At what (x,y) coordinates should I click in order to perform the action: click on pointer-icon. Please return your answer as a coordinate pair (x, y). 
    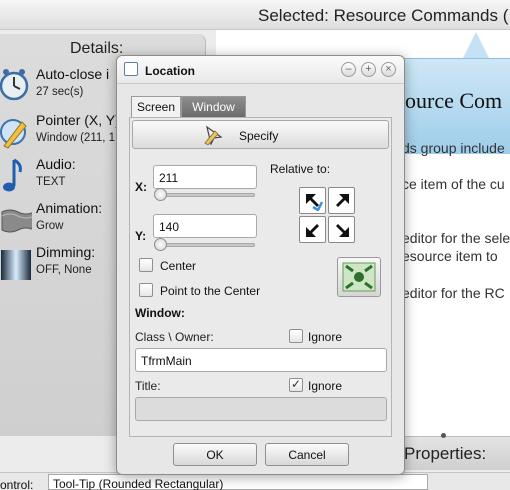
    Looking at the image, I should click on (13, 134).